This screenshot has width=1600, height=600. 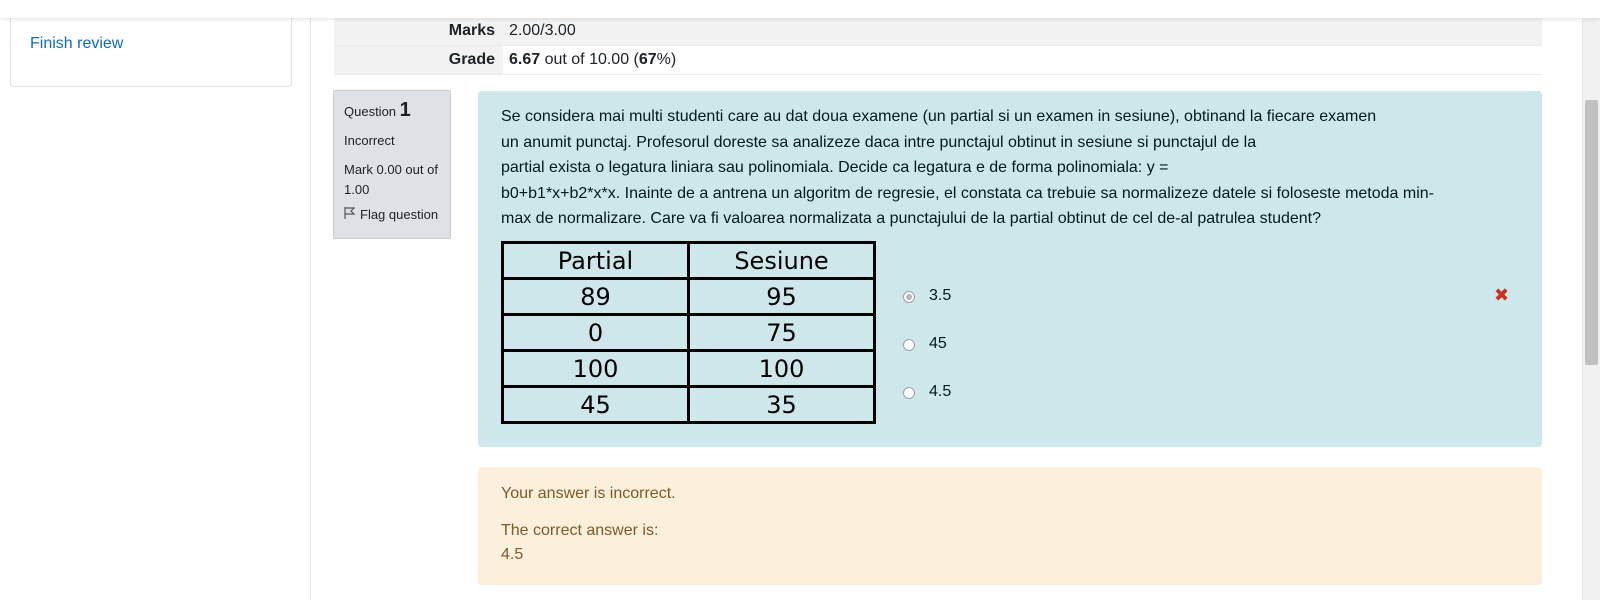 I want to click on table-cell: 0, so click(x=595, y=332).